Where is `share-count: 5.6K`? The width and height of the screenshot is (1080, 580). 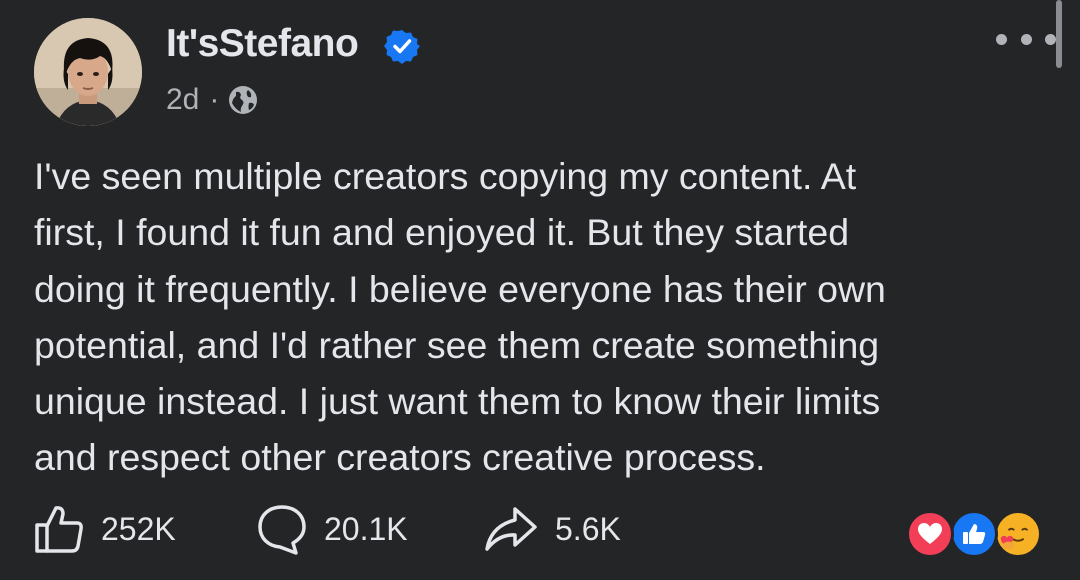
share-count: 5.6K is located at coordinates (588, 528).